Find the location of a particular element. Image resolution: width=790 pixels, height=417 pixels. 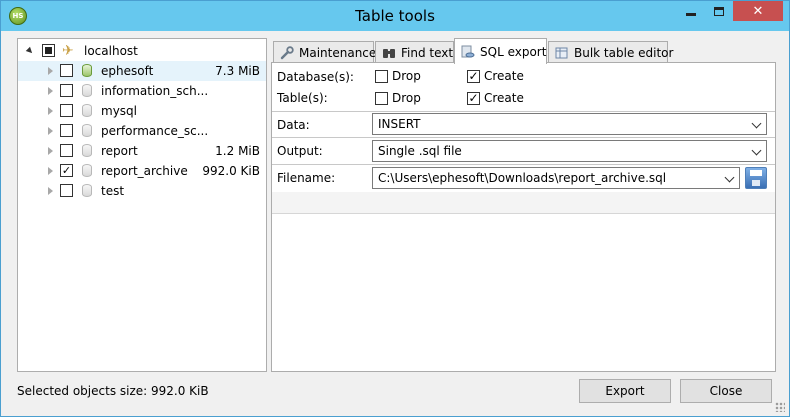

save-file-button is located at coordinates (756, 178).